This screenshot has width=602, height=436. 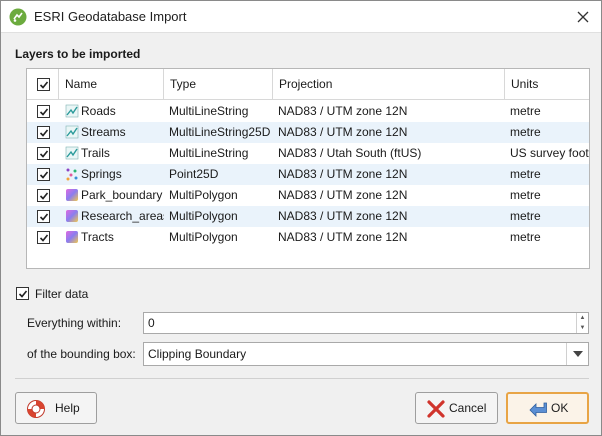 I want to click on table-header: Name Type Projection Units, so click(x=308, y=84).